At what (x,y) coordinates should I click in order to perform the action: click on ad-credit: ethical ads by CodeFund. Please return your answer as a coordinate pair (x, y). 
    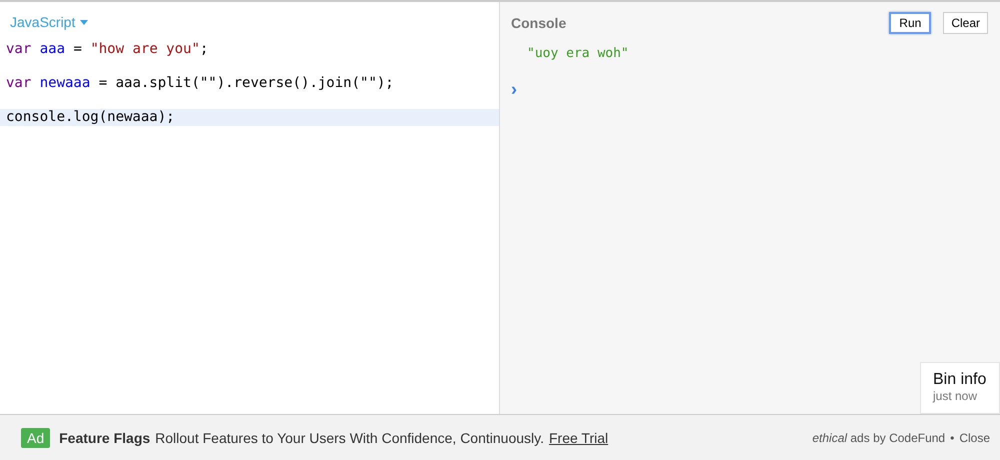
    Looking at the image, I should click on (879, 437).